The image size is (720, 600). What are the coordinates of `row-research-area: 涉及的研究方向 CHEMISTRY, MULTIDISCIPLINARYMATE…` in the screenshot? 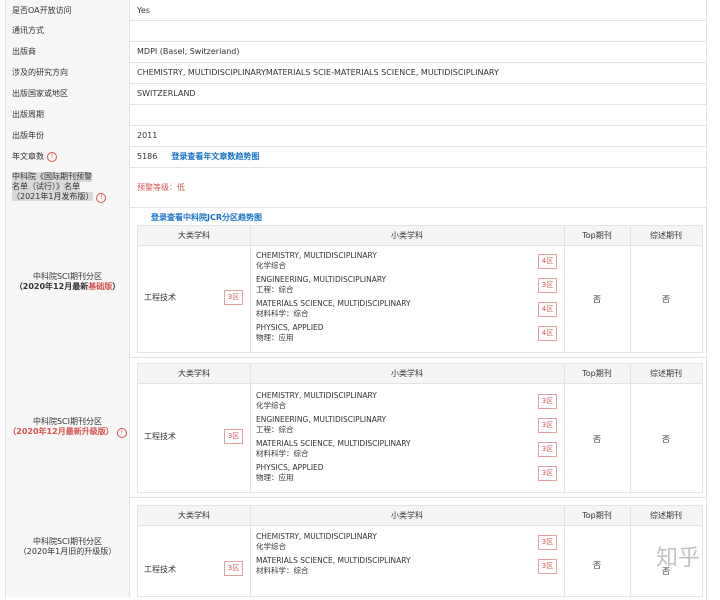 It's located at (356, 73).